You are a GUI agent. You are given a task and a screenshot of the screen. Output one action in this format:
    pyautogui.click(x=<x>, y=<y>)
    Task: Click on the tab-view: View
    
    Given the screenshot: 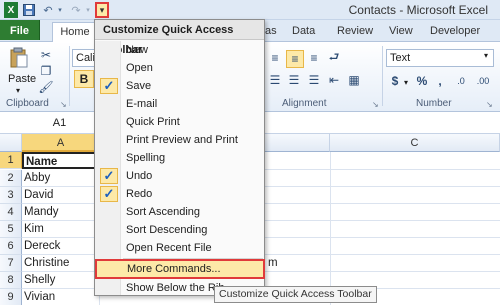 What is the action you would take?
    pyautogui.click(x=404, y=32)
    